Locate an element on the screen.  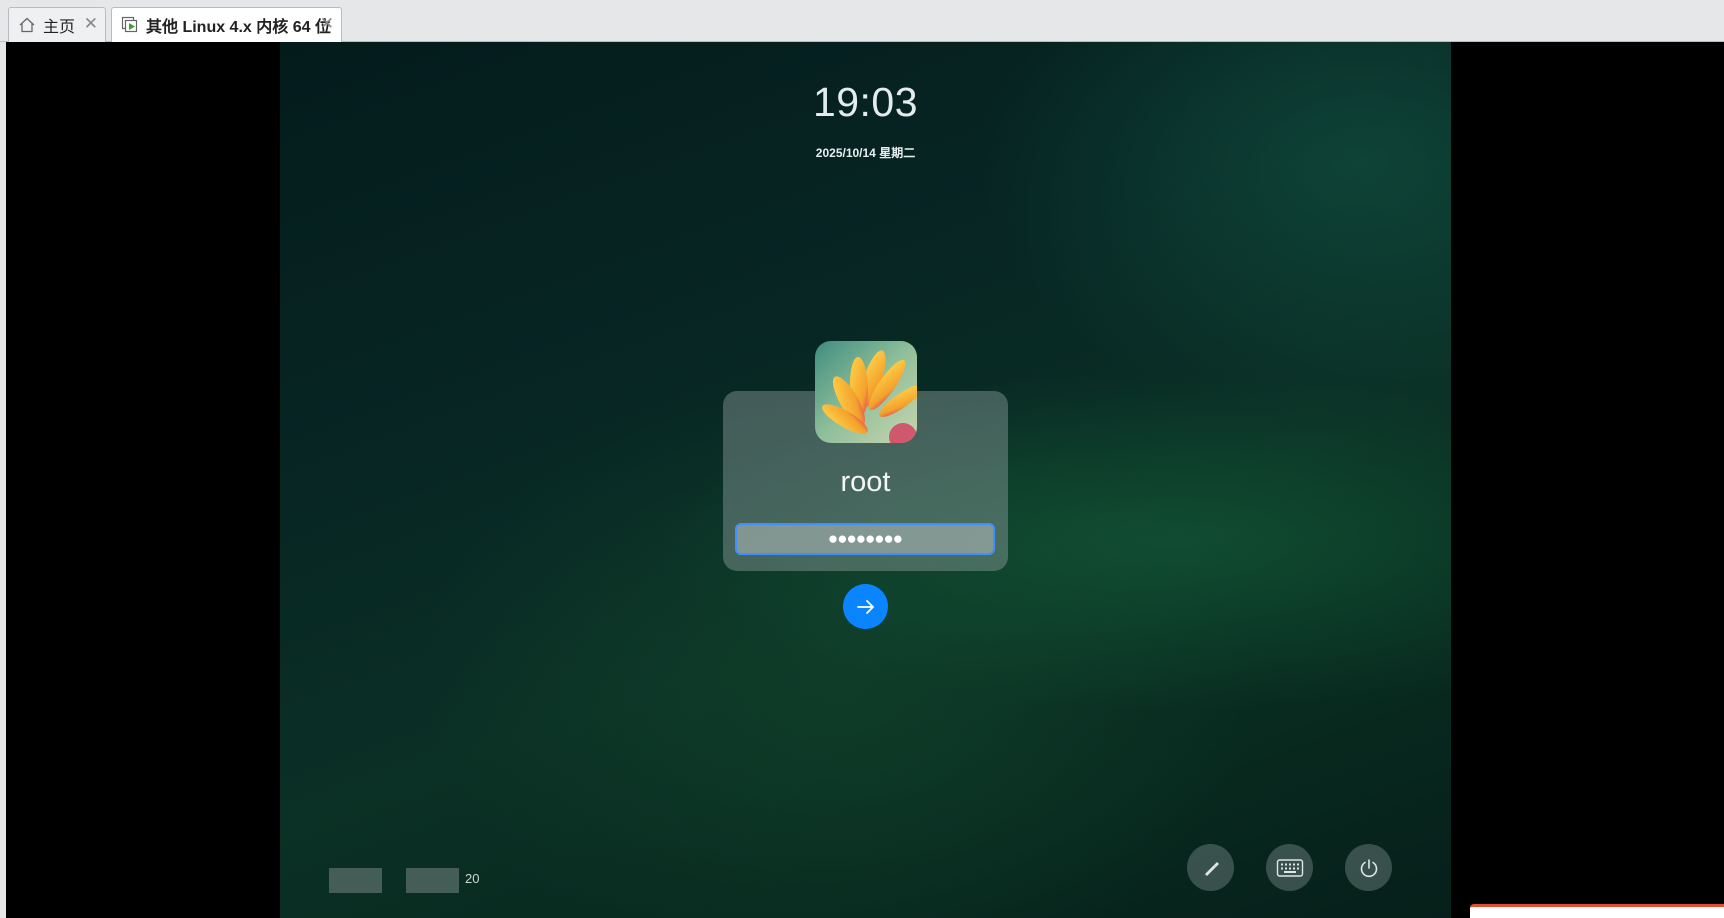
tab-bar: 主页 ✕ 其他 Linux 4.x 内核 64 位 ✕ is located at coordinates (862, 21).